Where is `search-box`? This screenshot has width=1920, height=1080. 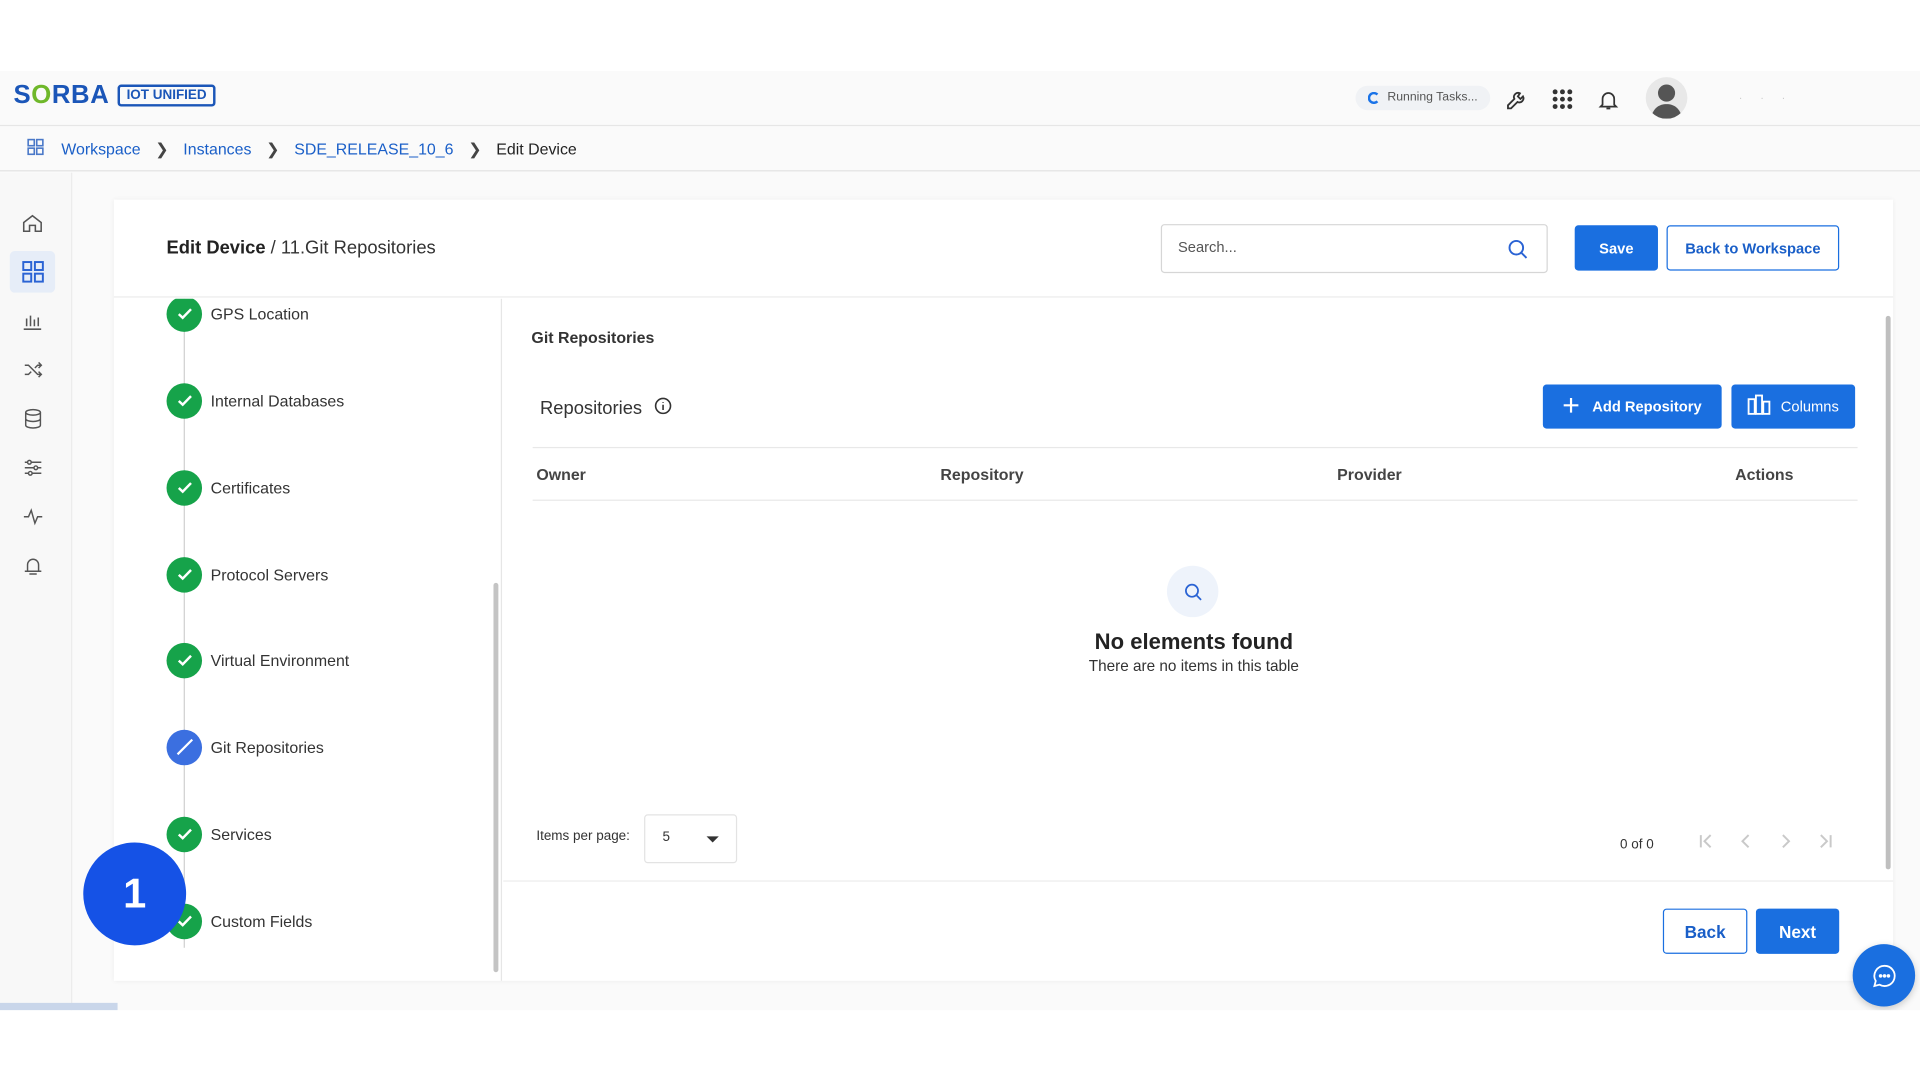 search-box is located at coordinates (1354, 249).